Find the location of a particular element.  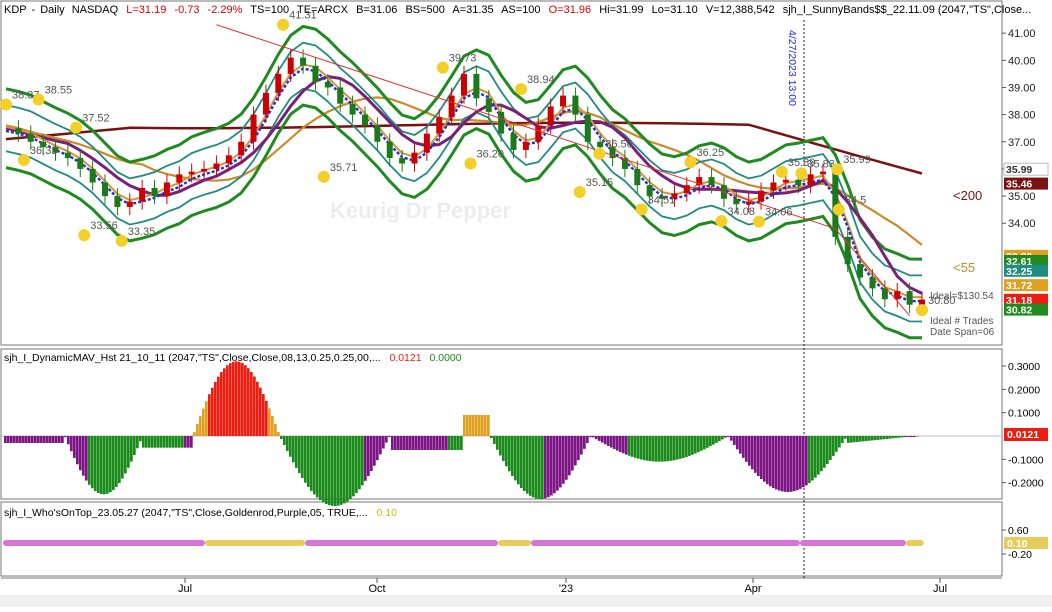

header-symbol: KDP is located at coordinates (15, 10).